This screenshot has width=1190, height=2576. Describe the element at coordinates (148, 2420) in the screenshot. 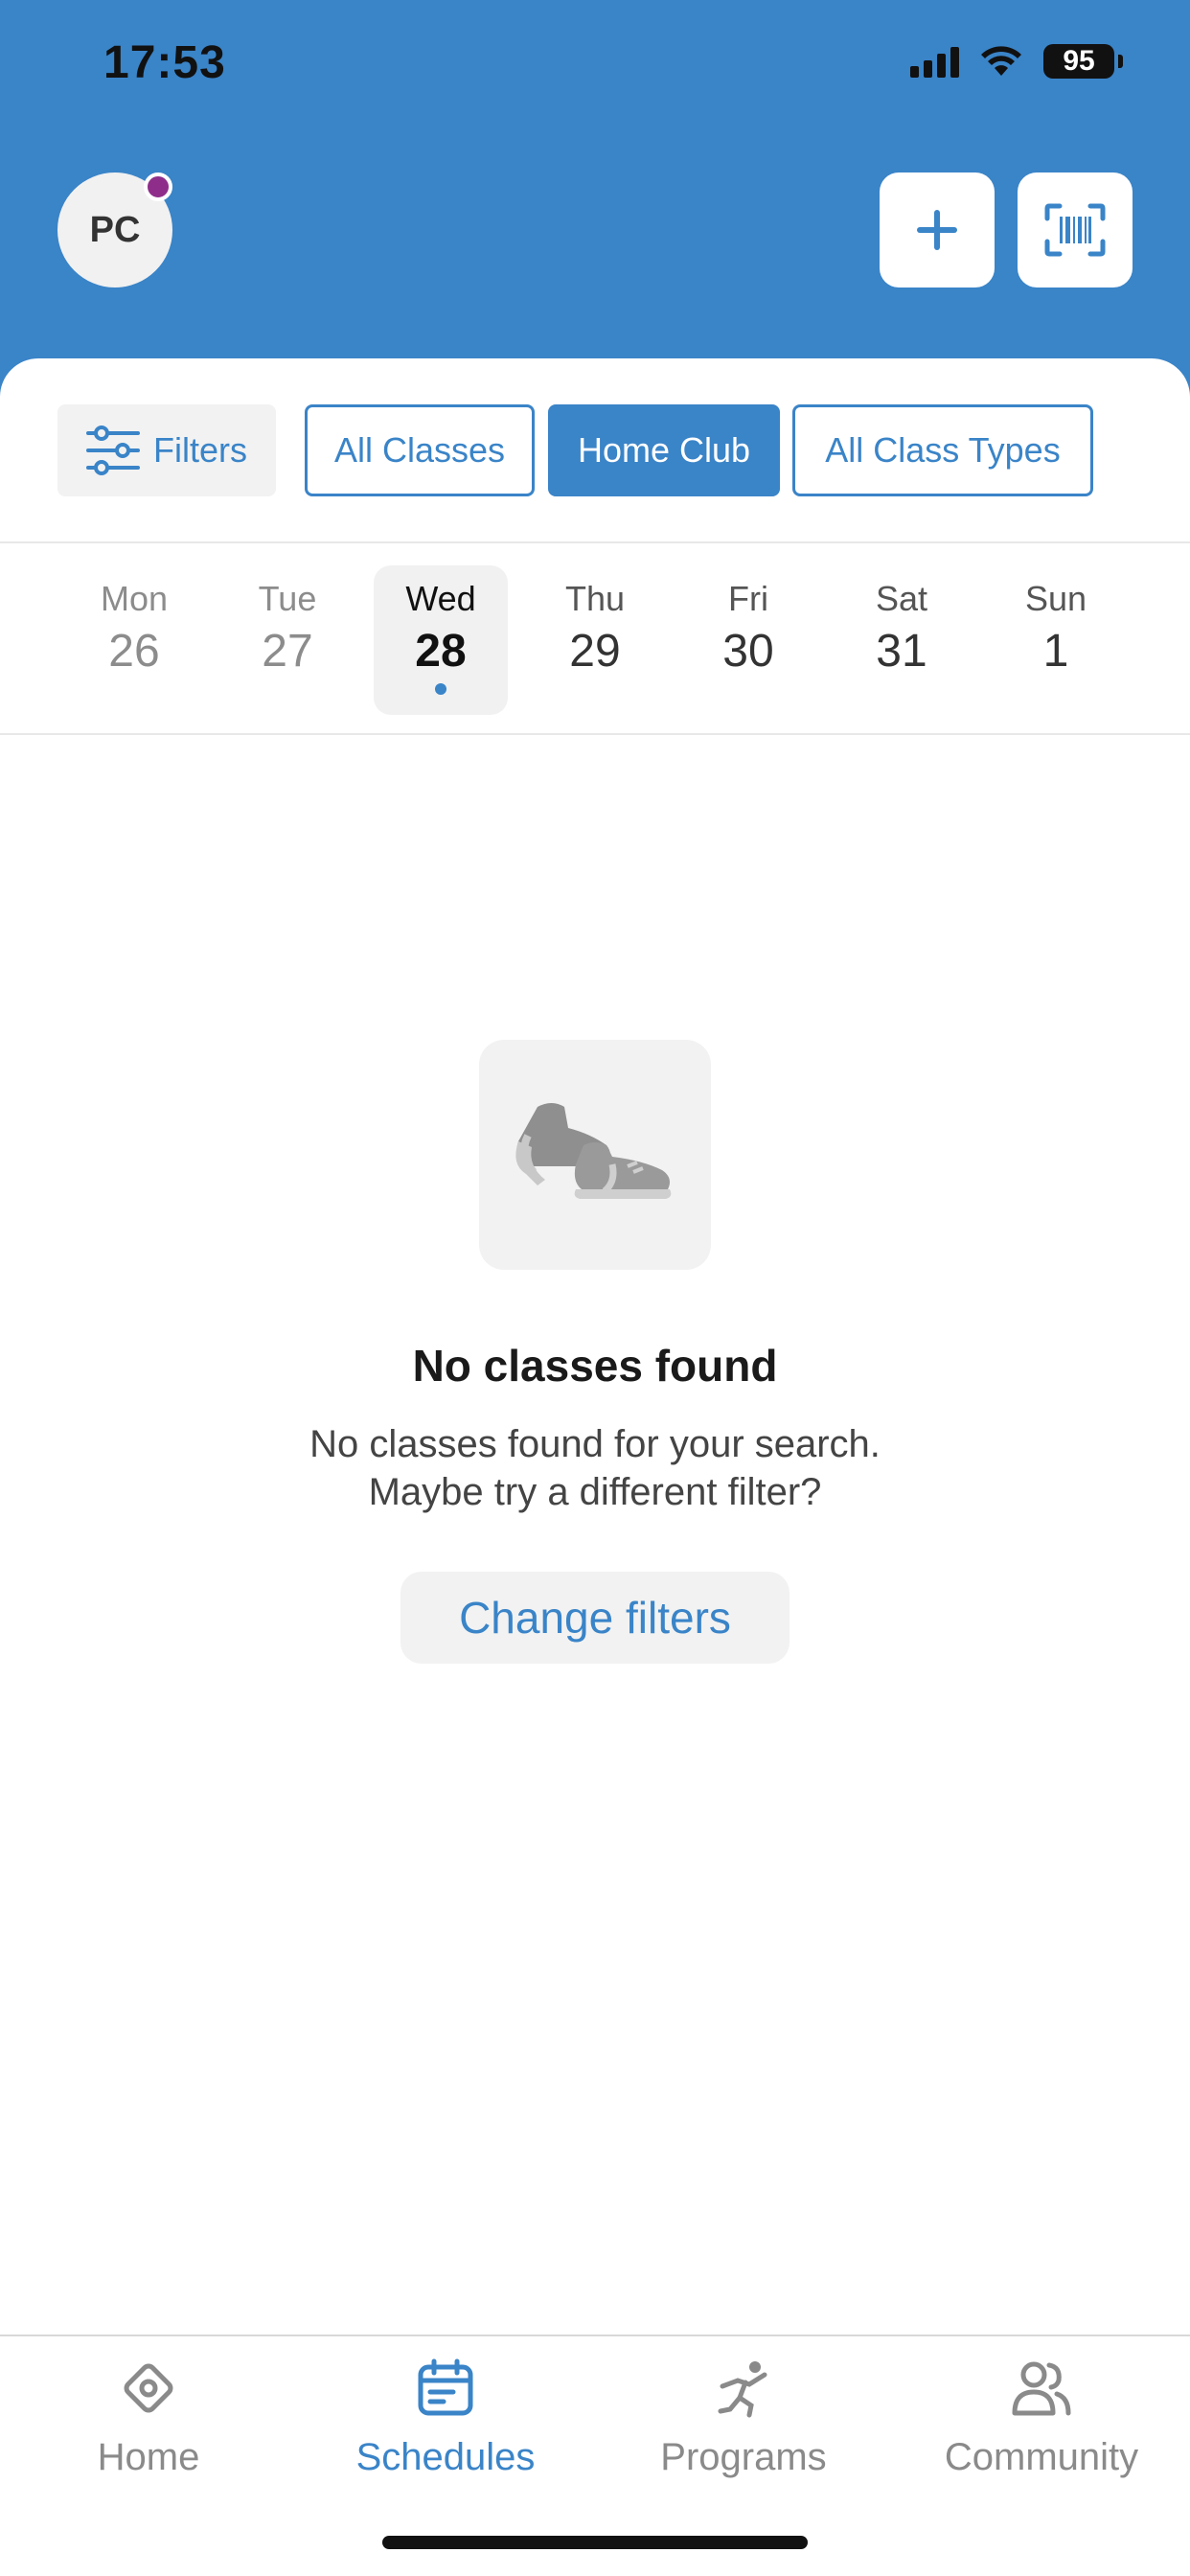

I see `tab-home: Home` at that location.